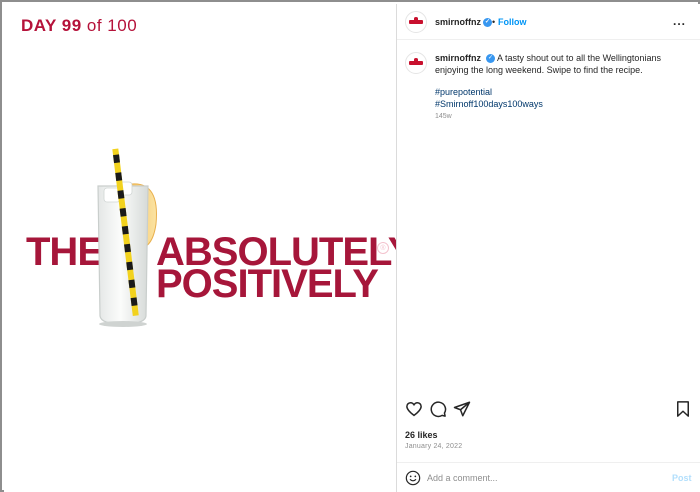 The height and width of the screenshot is (492, 700). What do you see at coordinates (548, 411) in the screenshot?
I see `action-bar` at bounding box center [548, 411].